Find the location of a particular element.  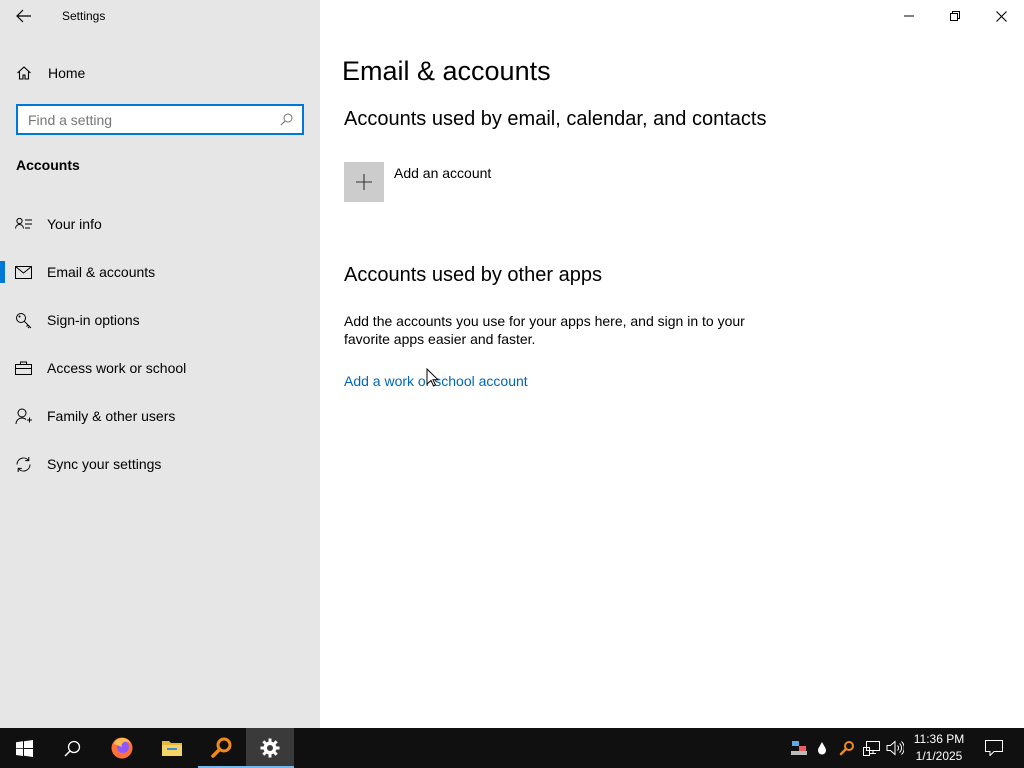

add-account-label: Add an account is located at coordinates (443, 173).